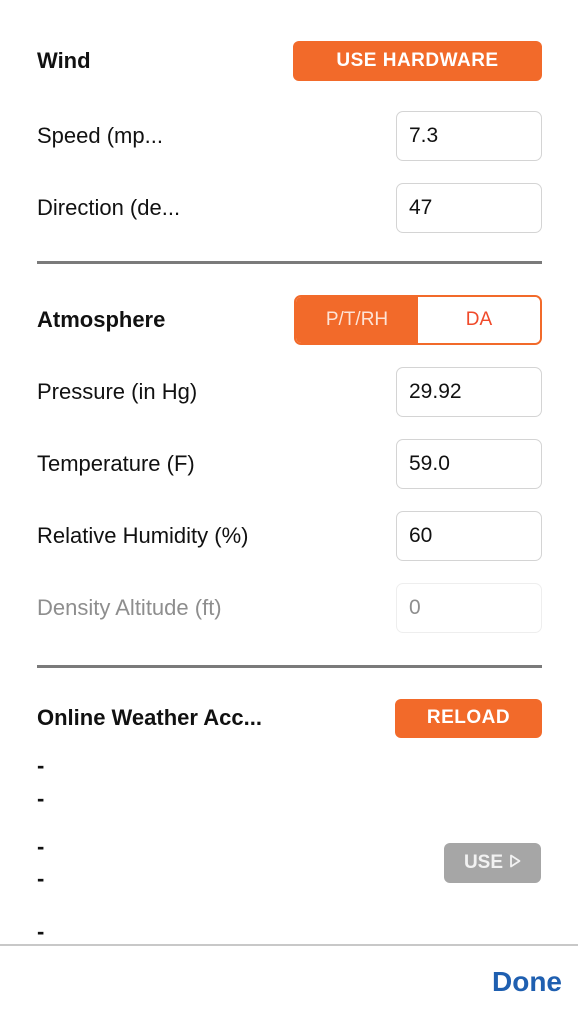  What do you see at coordinates (483, 862) in the screenshot?
I see `use-weather-label: USE` at bounding box center [483, 862].